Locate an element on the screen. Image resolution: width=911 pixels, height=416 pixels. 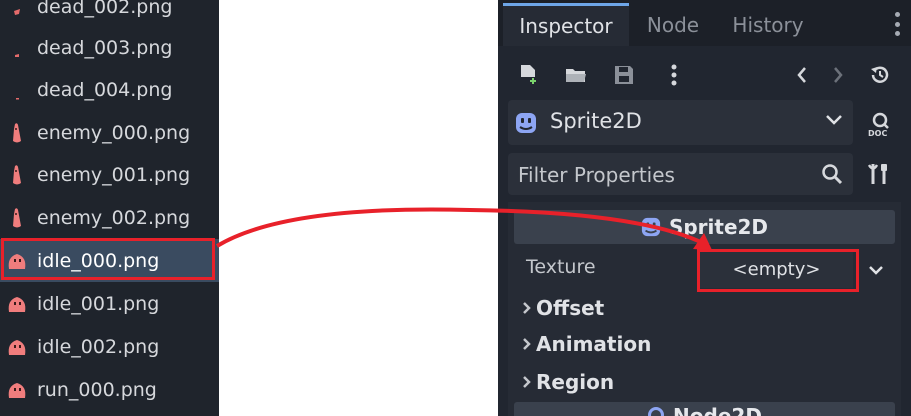
subsection-animation: Animation is located at coordinates (586, 344).